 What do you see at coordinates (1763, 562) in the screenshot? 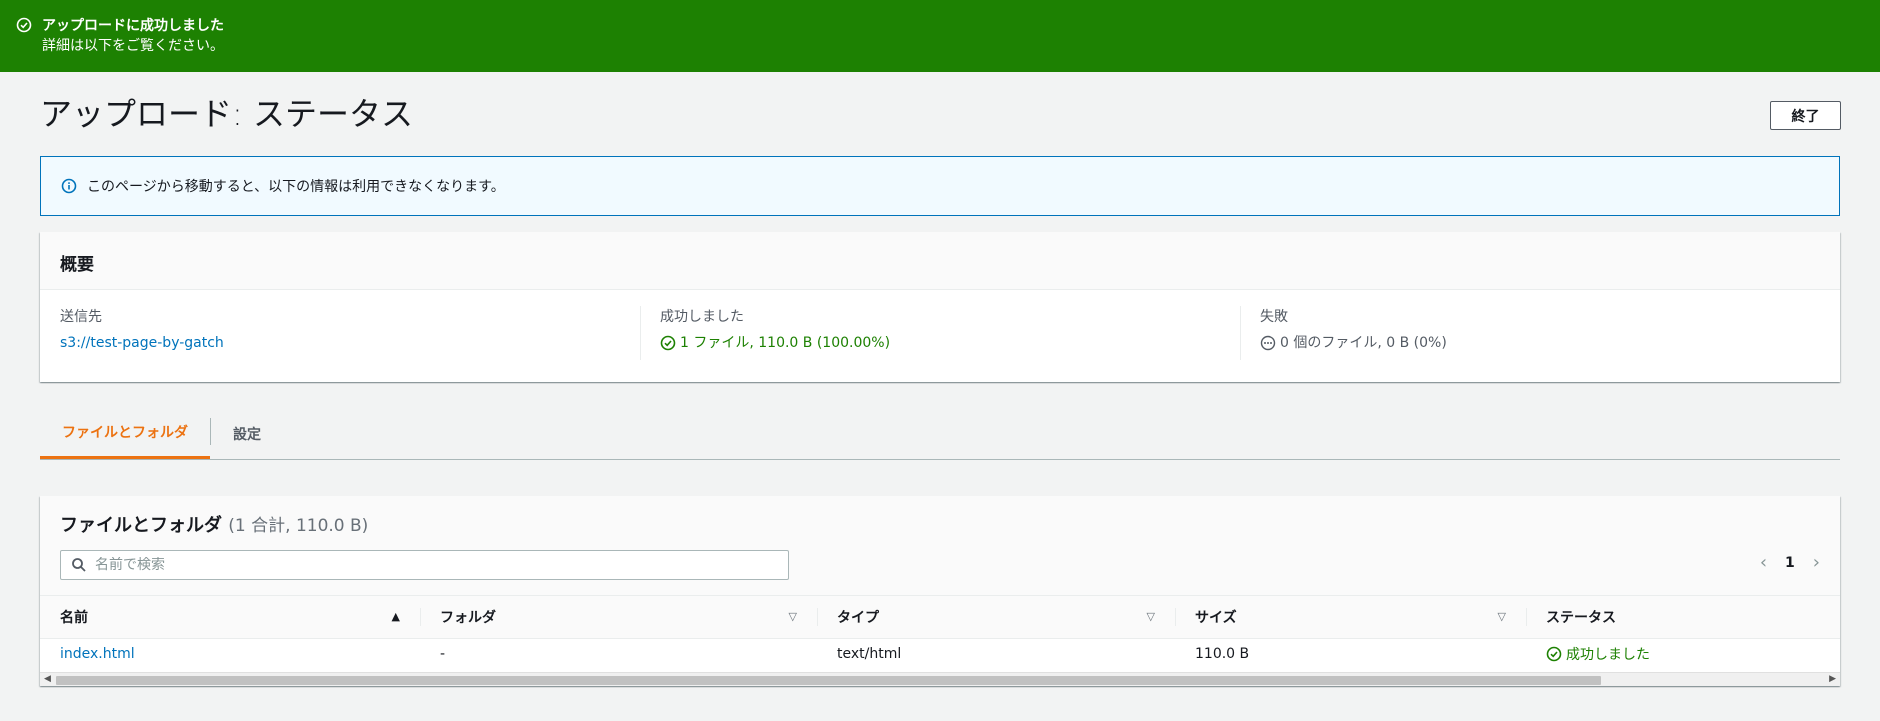
I see `prev-page-icon: ‹` at bounding box center [1763, 562].